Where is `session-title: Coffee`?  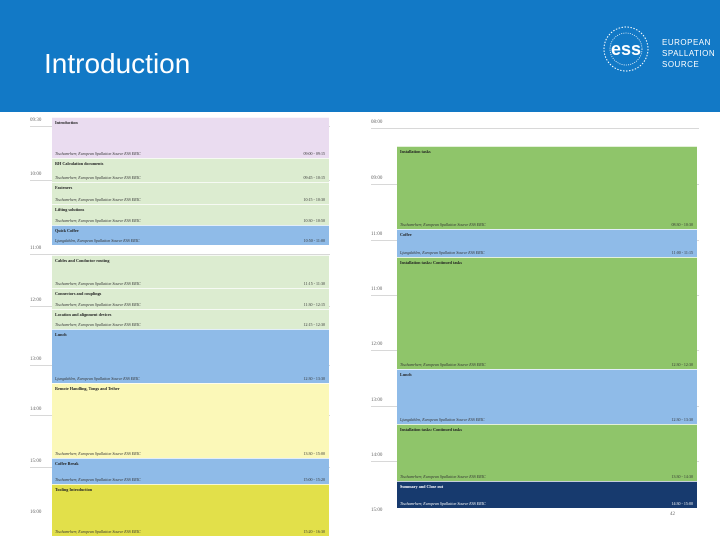 session-title: Coffee is located at coordinates (406, 234).